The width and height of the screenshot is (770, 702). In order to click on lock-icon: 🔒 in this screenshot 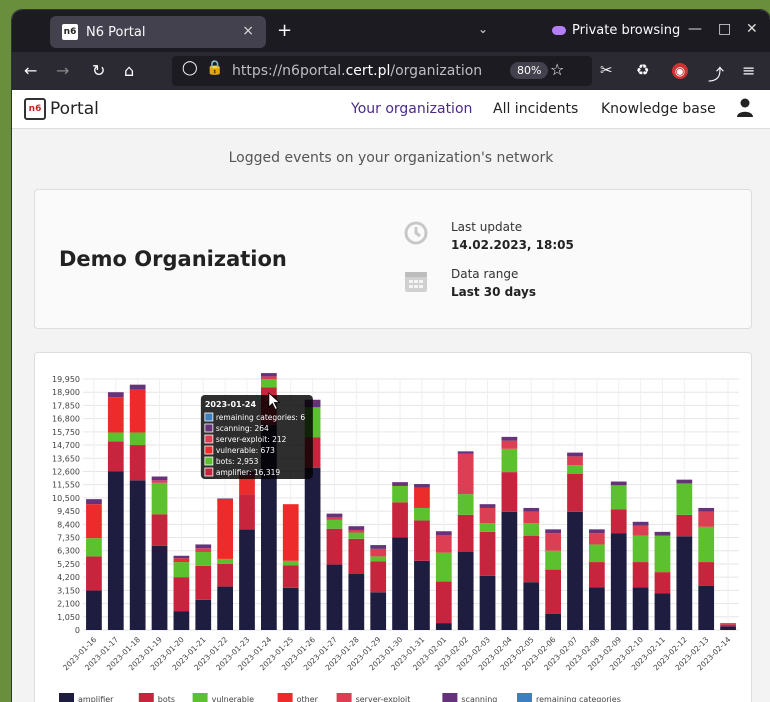, I will do `click(214, 68)`.